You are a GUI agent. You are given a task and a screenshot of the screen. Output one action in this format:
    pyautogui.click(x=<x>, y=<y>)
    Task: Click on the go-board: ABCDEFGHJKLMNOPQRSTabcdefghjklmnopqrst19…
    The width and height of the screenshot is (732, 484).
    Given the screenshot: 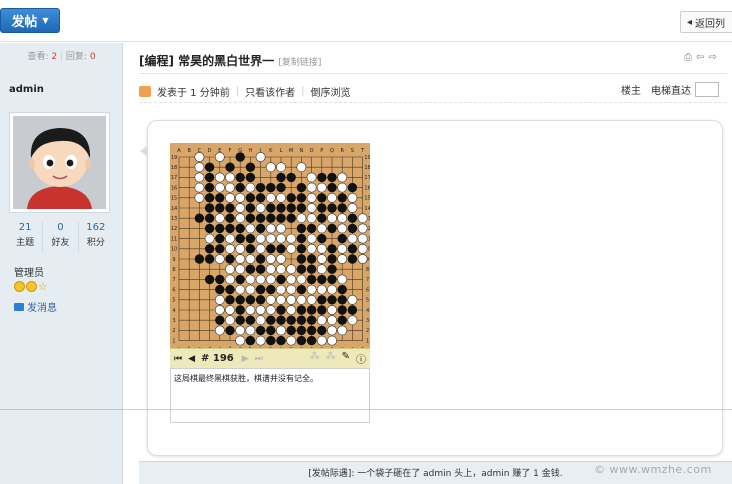 What is the action you would take?
    pyautogui.click(x=270, y=245)
    